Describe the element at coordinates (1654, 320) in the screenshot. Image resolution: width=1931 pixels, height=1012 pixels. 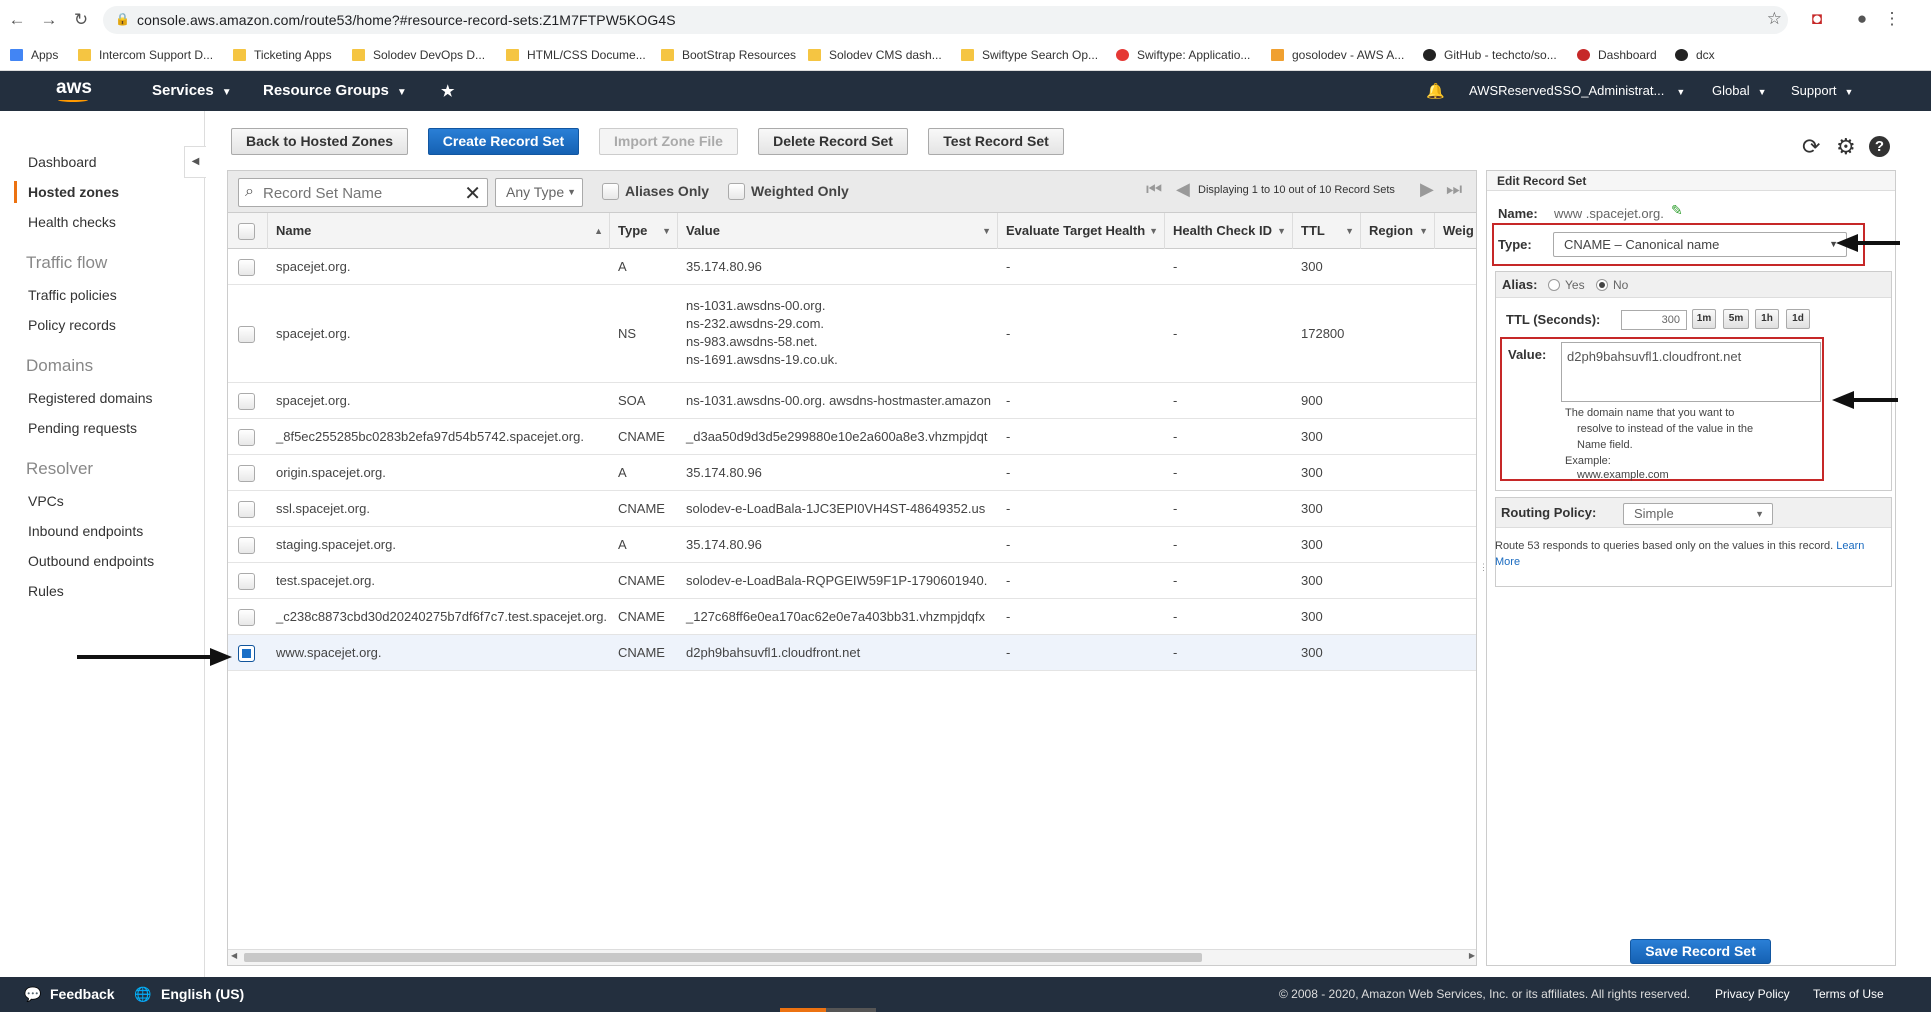
I see `ttl-input: 300` at that location.